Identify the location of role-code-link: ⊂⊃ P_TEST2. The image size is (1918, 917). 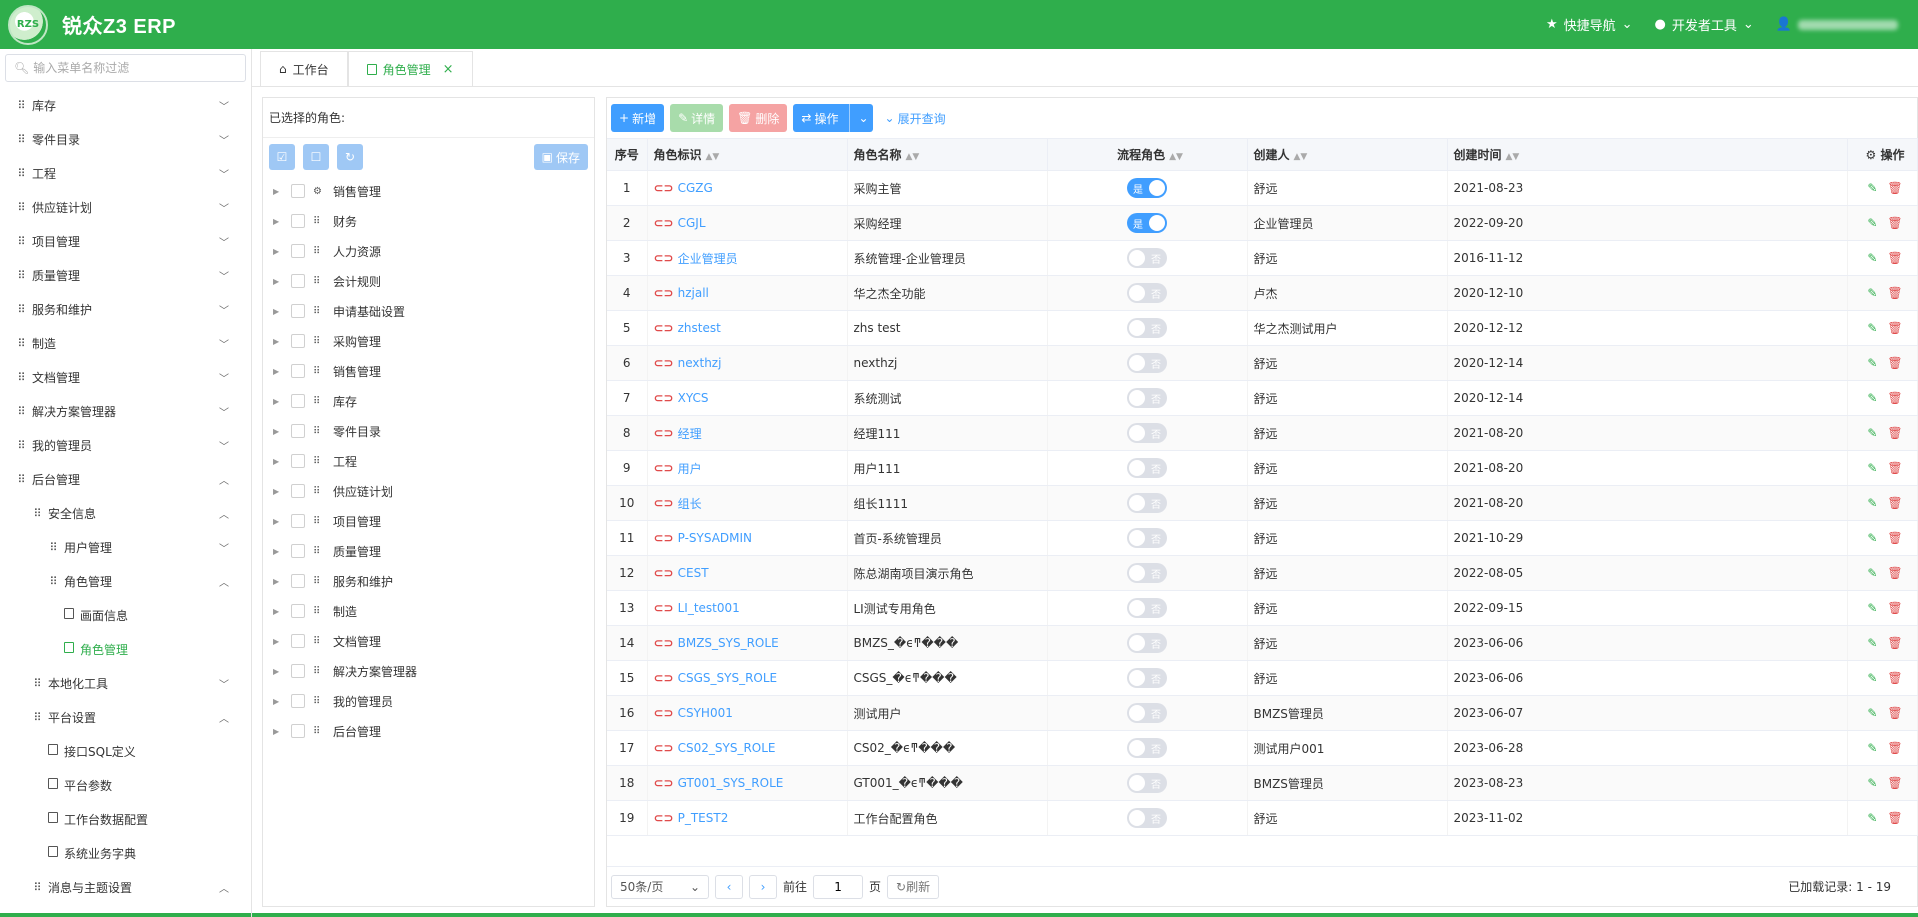
(750, 818).